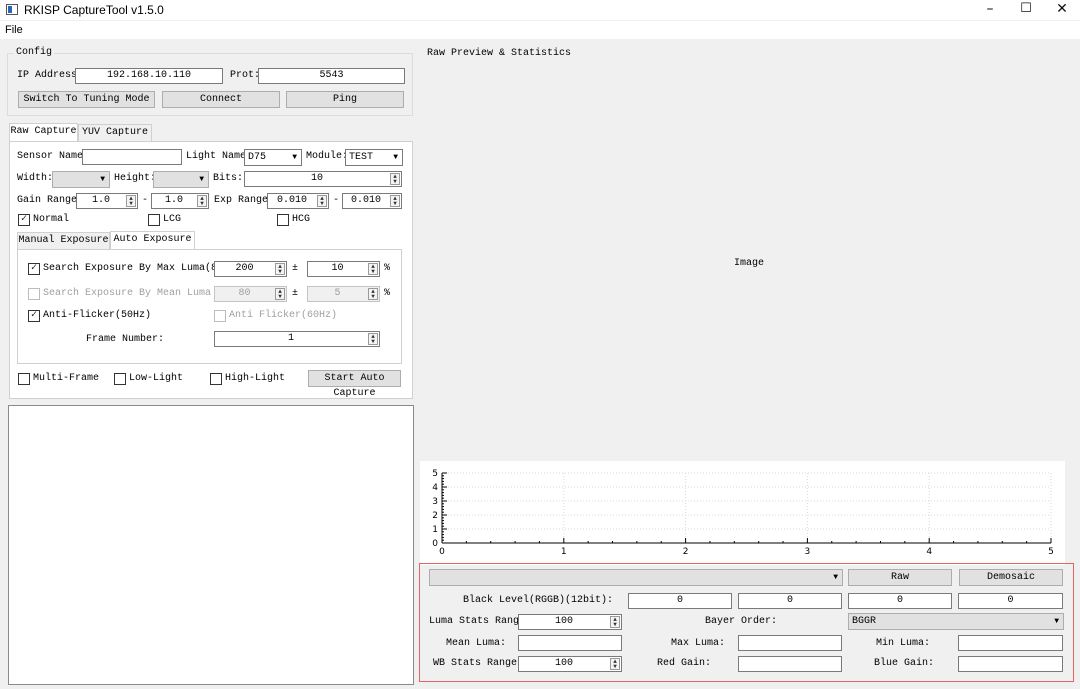 This screenshot has height=689, width=1080. Describe the element at coordinates (290, 338) in the screenshot. I see `frame-number-value: 1` at that location.